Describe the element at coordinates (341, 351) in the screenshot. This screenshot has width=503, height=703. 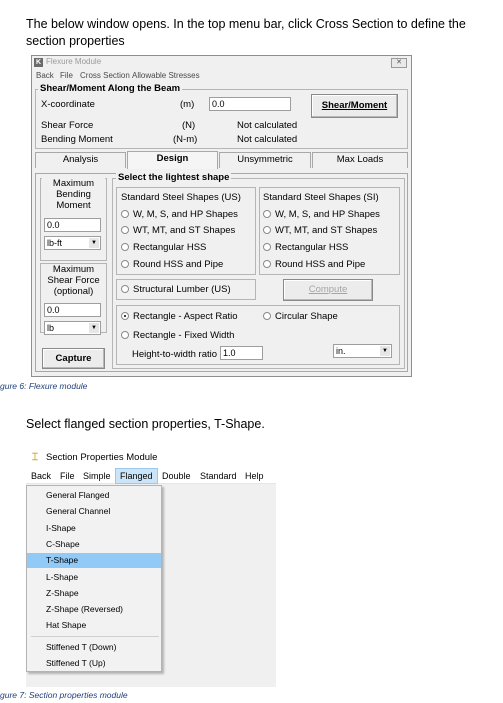
I see `length-unit-value: in.` at that location.